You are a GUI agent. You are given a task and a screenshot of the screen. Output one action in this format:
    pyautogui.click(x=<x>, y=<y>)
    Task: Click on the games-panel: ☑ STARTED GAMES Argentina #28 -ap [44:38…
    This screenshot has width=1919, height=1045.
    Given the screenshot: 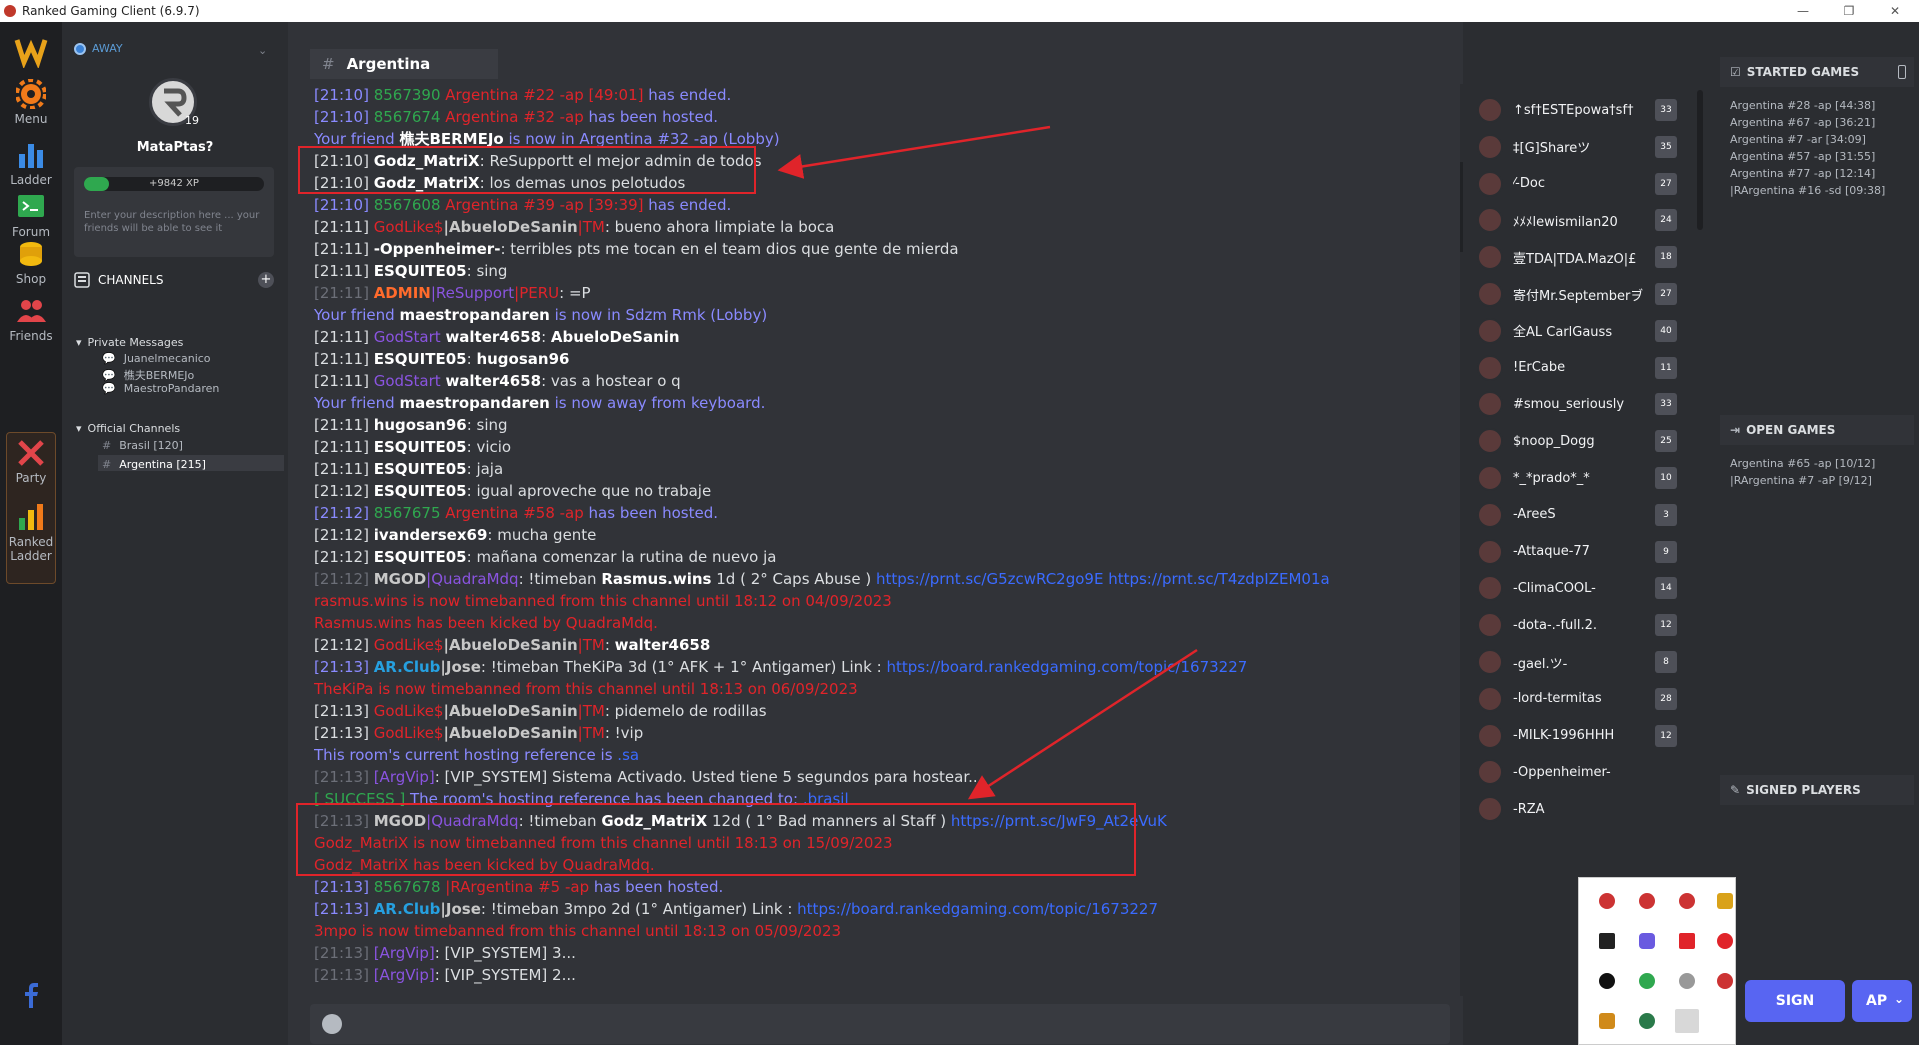 What is the action you would take?
    pyautogui.click(x=1815, y=550)
    